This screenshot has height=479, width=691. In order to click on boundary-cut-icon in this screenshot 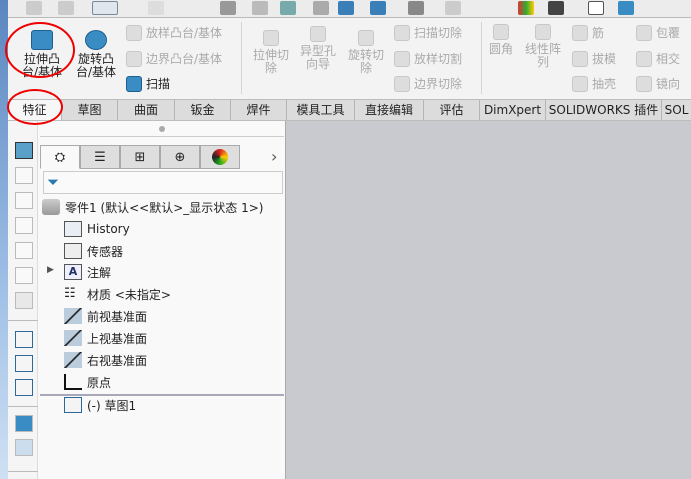, I will do `click(402, 83)`.